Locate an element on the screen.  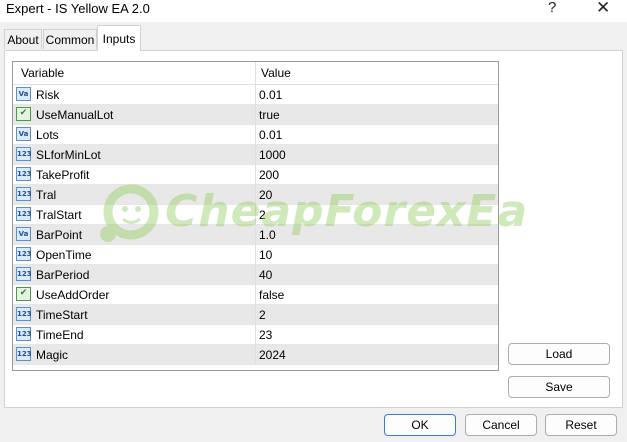
table-row: ✔ UseAddOrder false is located at coordinates (255, 295).